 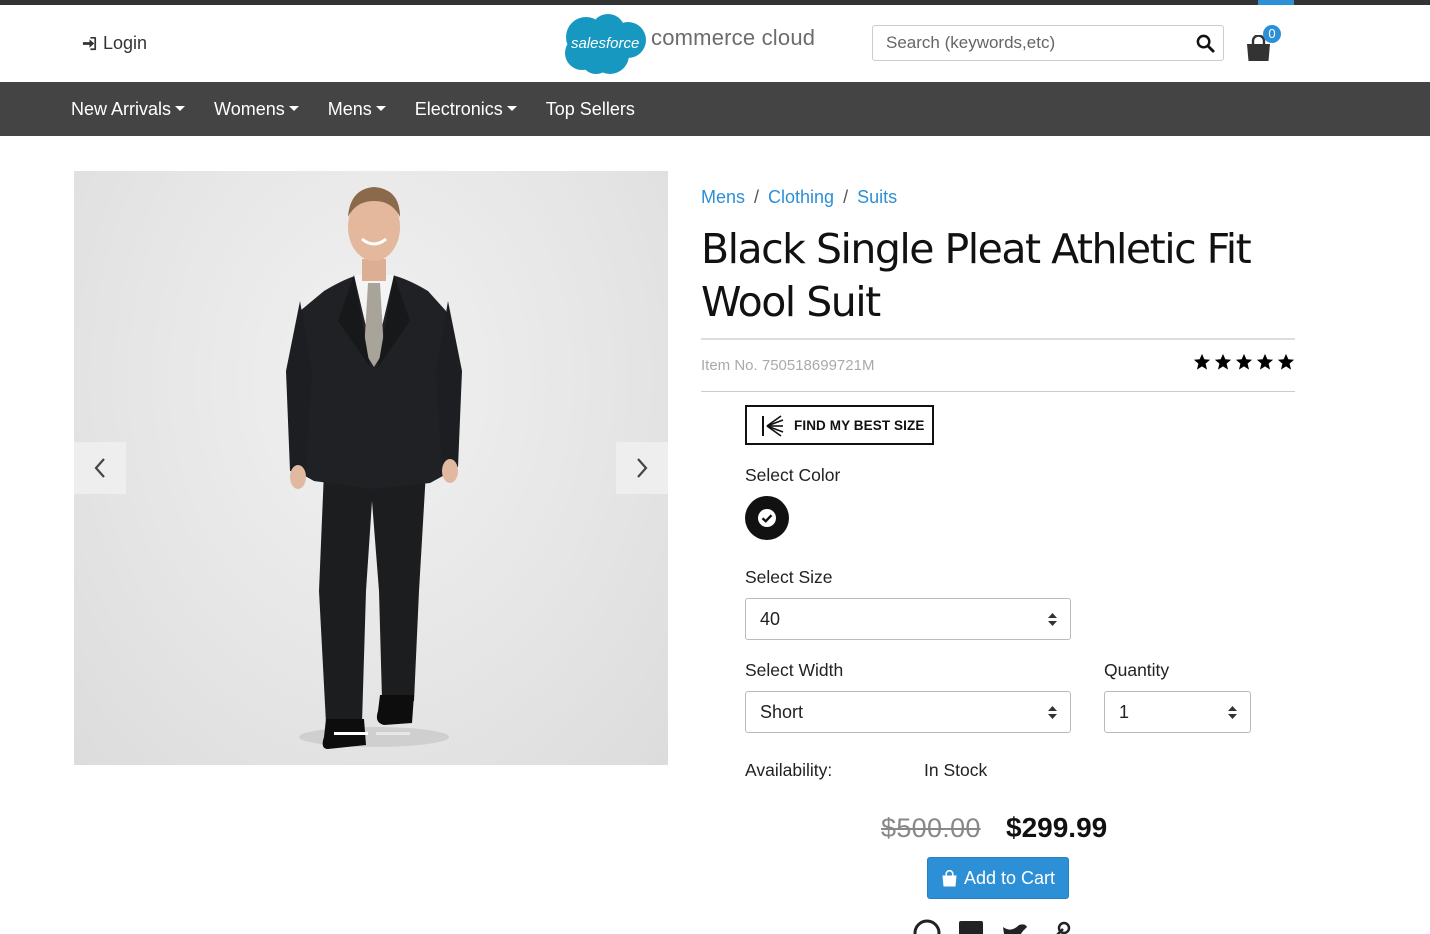 I want to click on find-my-best-size-label: FIND MY BEST SIZE, so click(x=859, y=425).